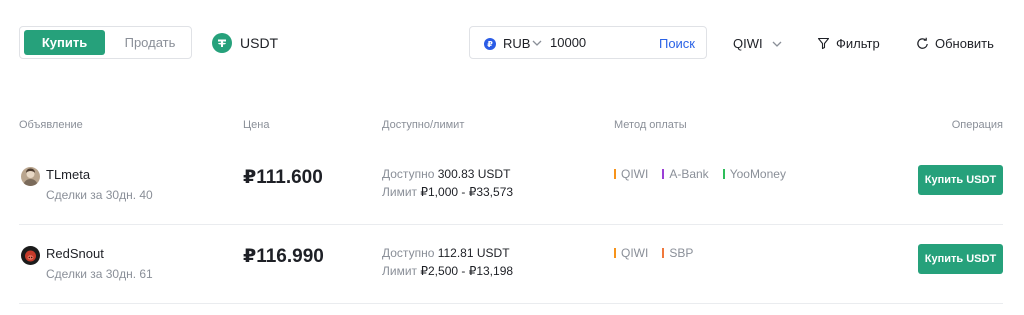 This screenshot has width=1024, height=315. What do you see at coordinates (256, 125) in the screenshot?
I see `header-price: Цена` at bounding box center [256, 125].